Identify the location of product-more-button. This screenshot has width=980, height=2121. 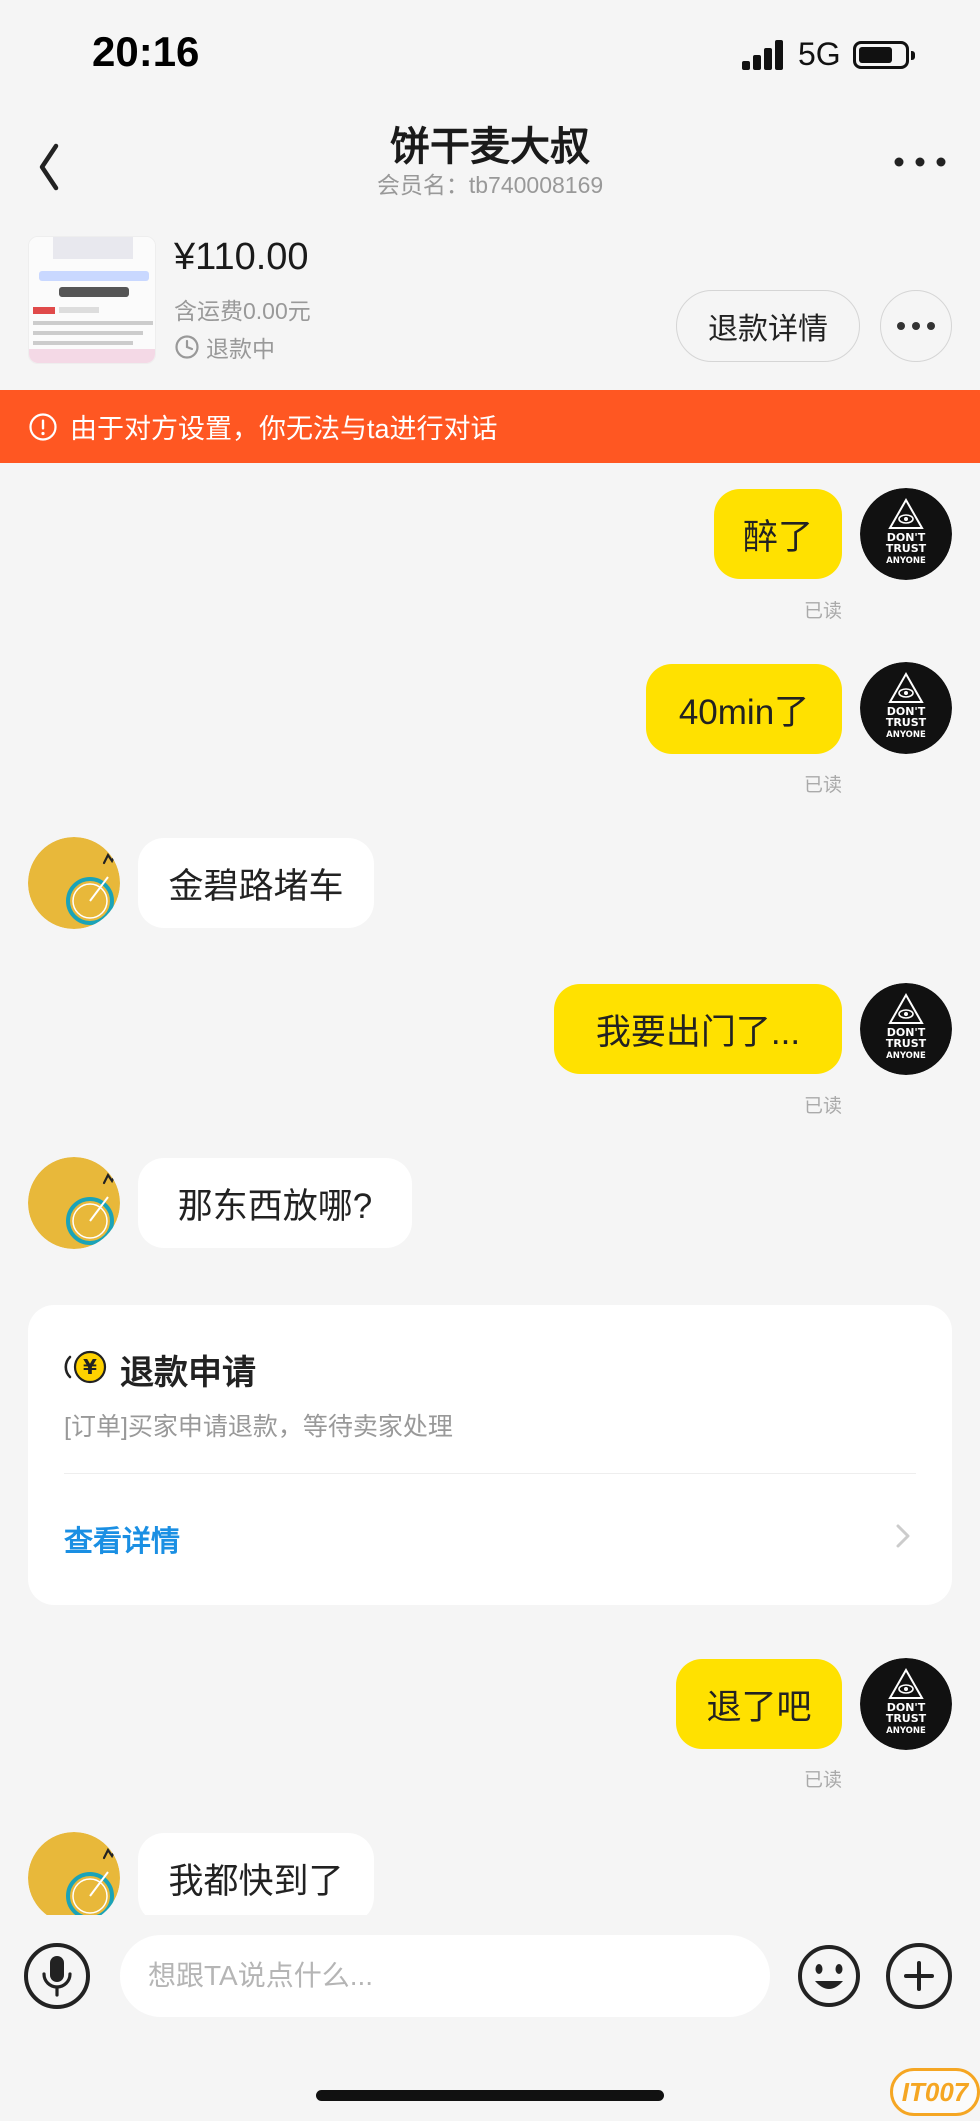
(916, 326).